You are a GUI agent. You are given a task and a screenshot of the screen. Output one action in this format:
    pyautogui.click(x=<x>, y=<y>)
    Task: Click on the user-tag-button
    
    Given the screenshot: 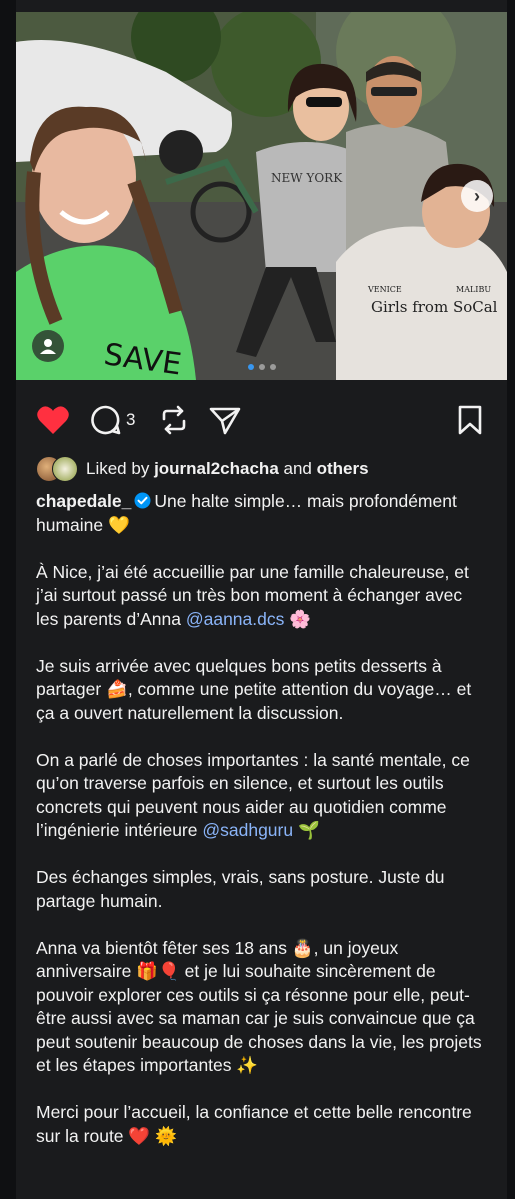 What is the action you would take?
    pyautogui.click(x=48, y=346)
    